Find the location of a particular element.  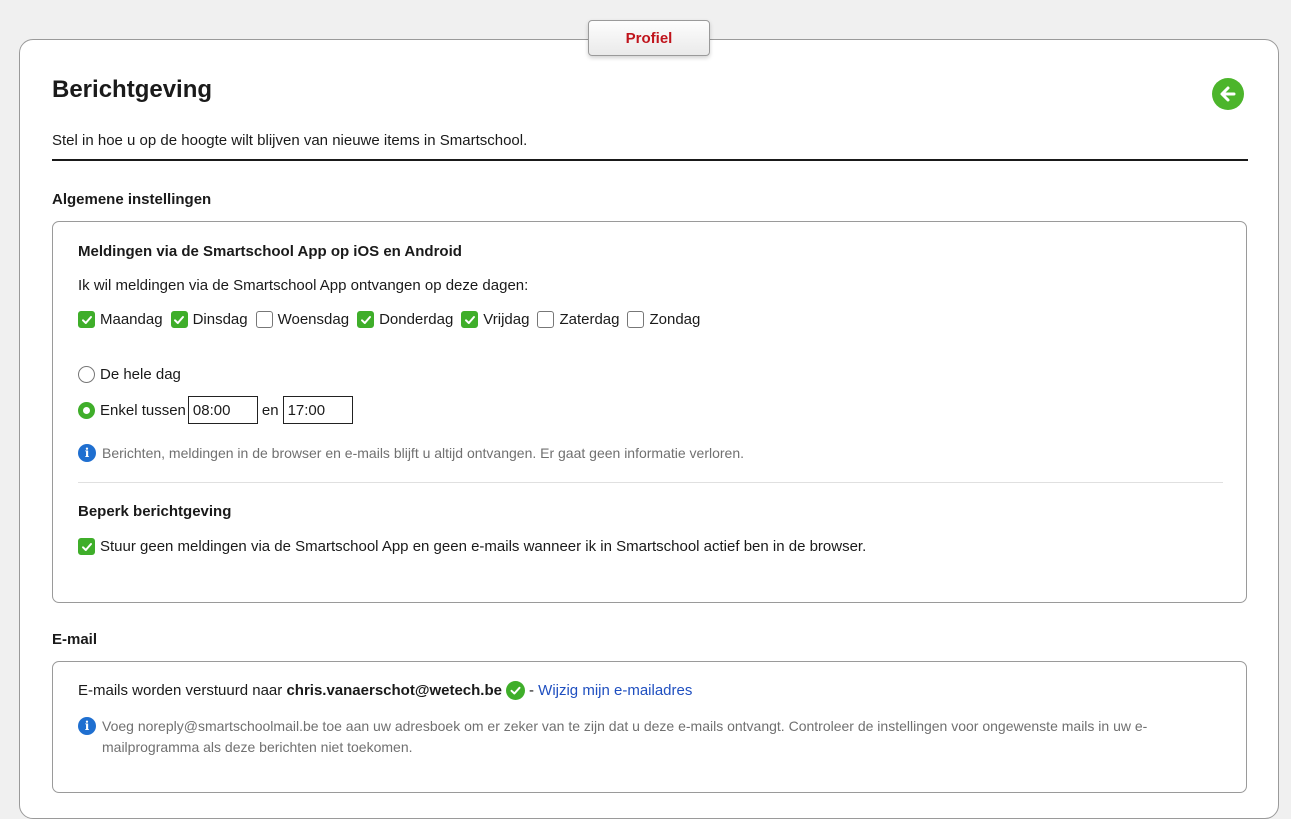

section-heading-general: Algemene instellingen is located at coordinates (132, 199).